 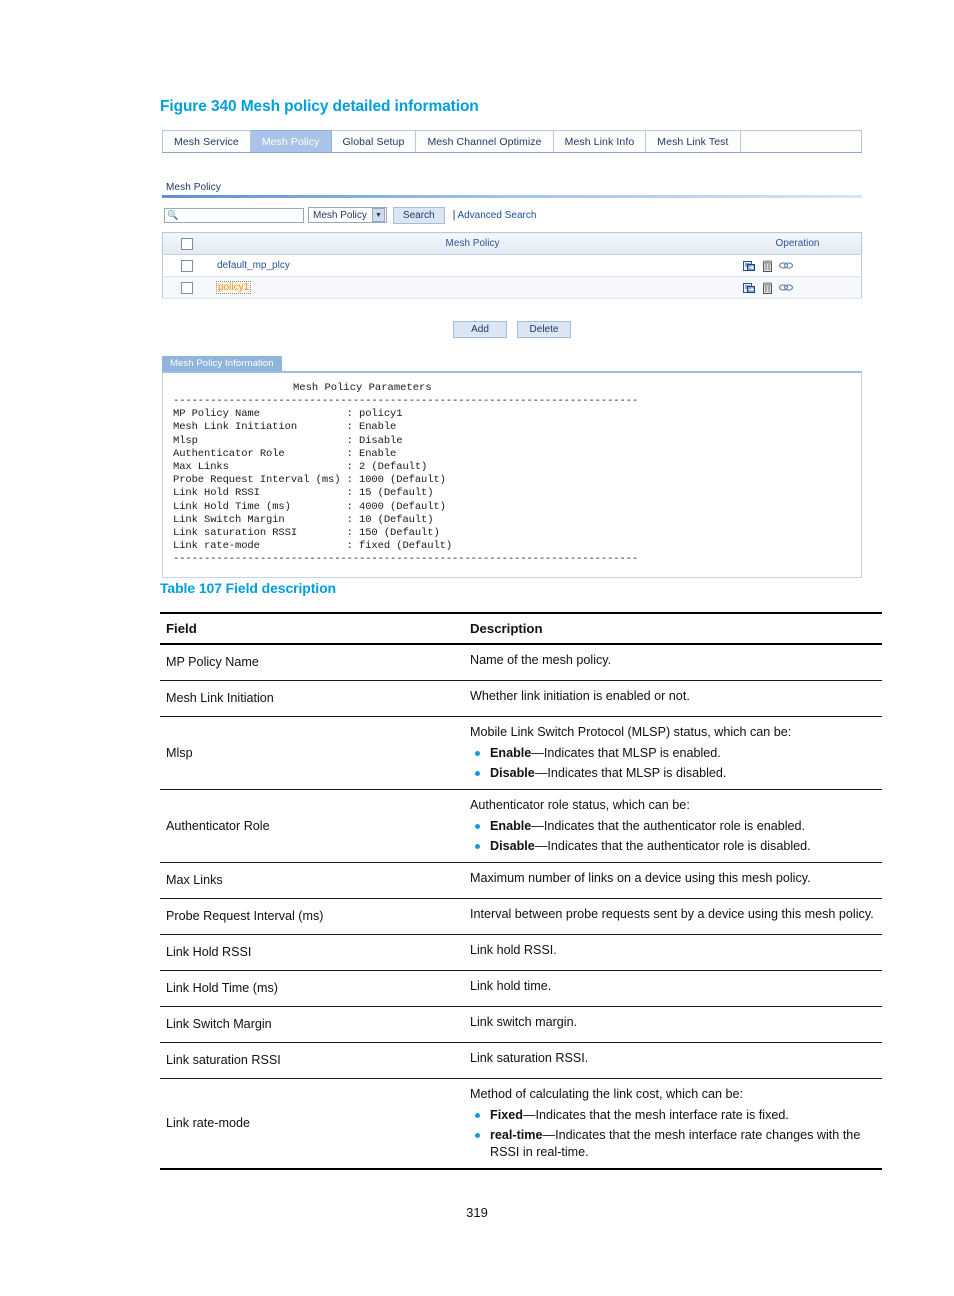 I want to click on column-header-operation: Operation, so click(x=798, y=243).